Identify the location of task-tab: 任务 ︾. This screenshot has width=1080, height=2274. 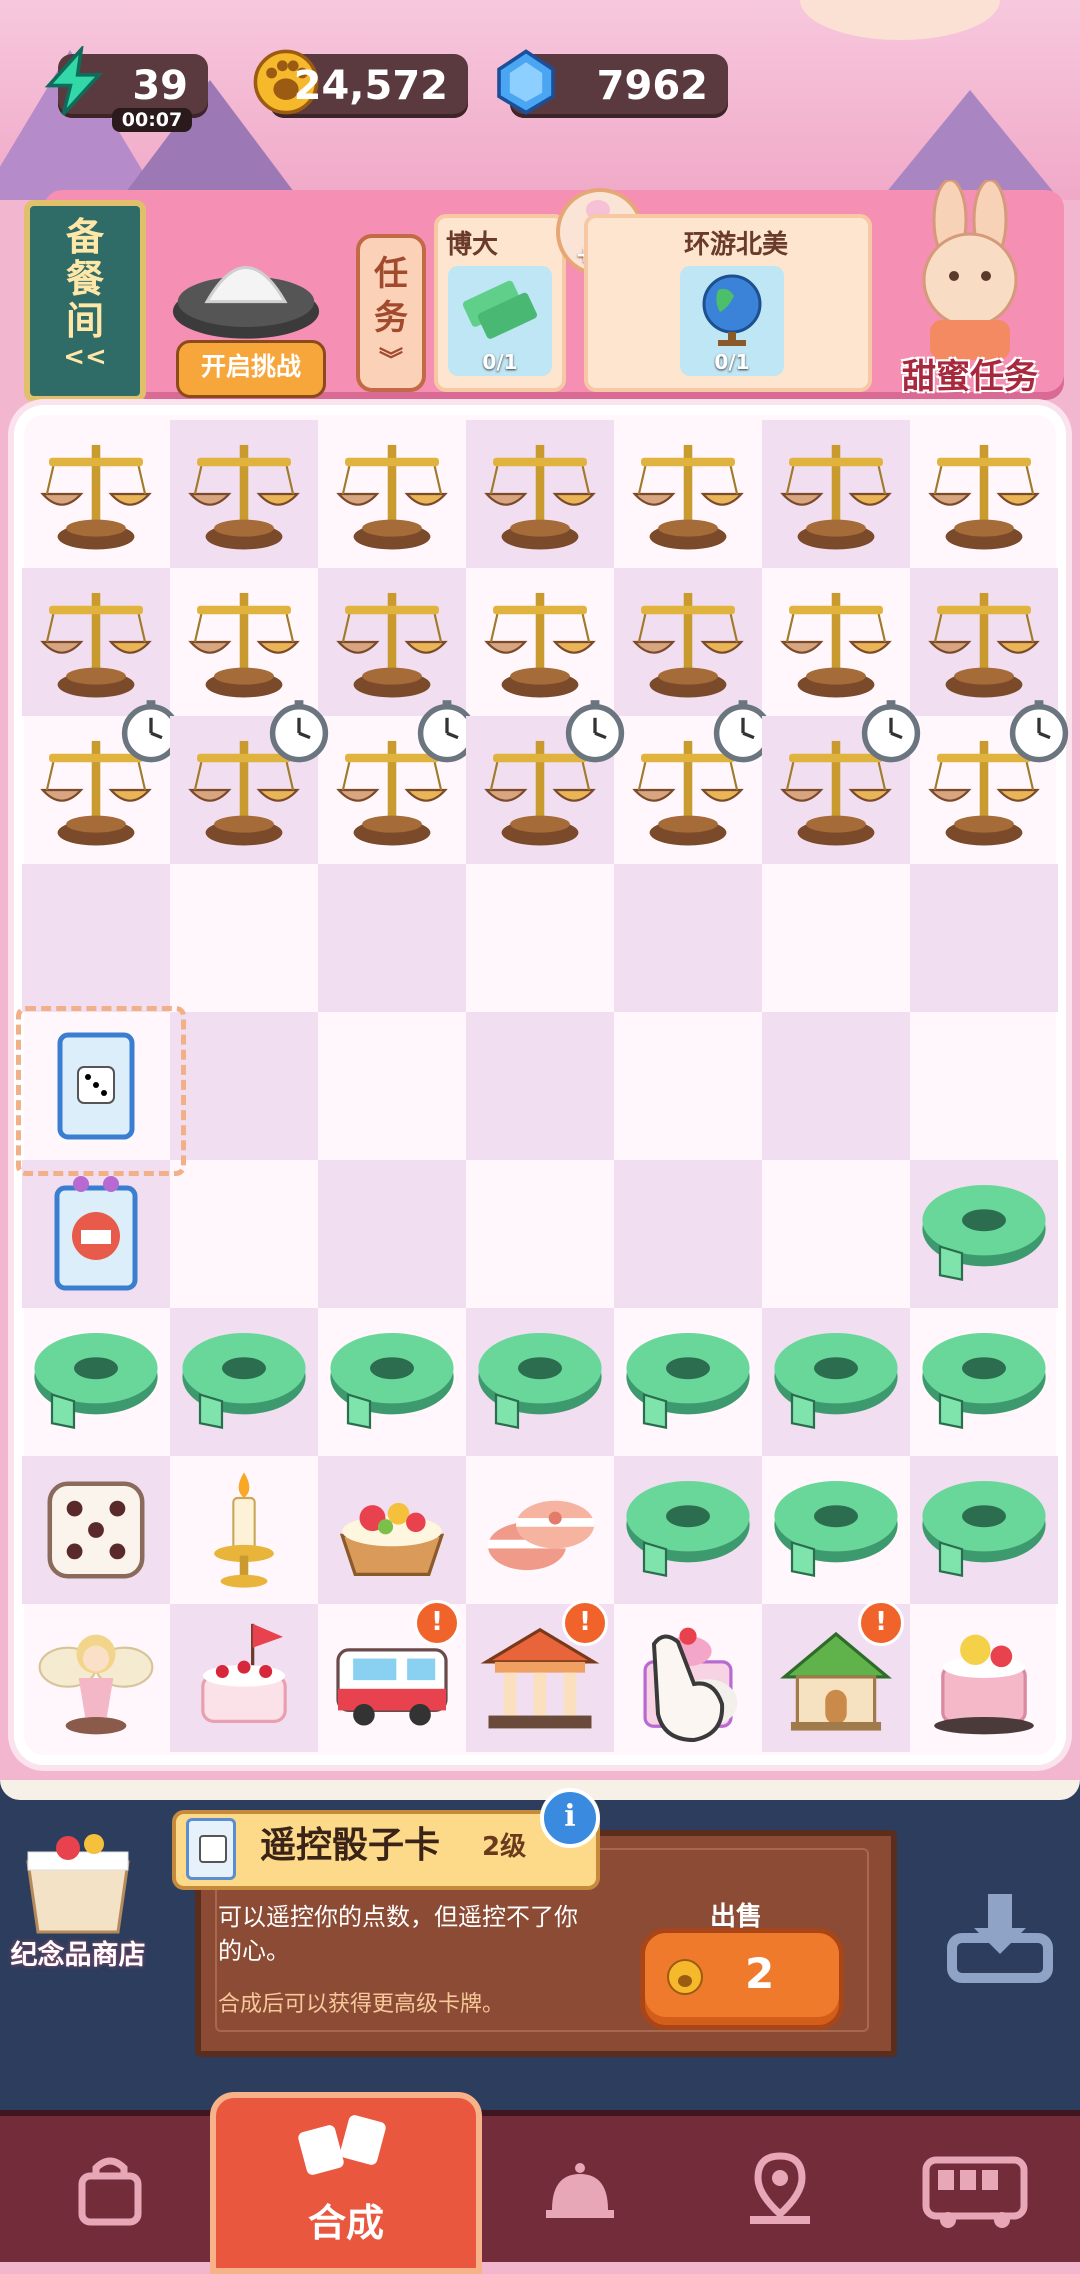
(391, 313).